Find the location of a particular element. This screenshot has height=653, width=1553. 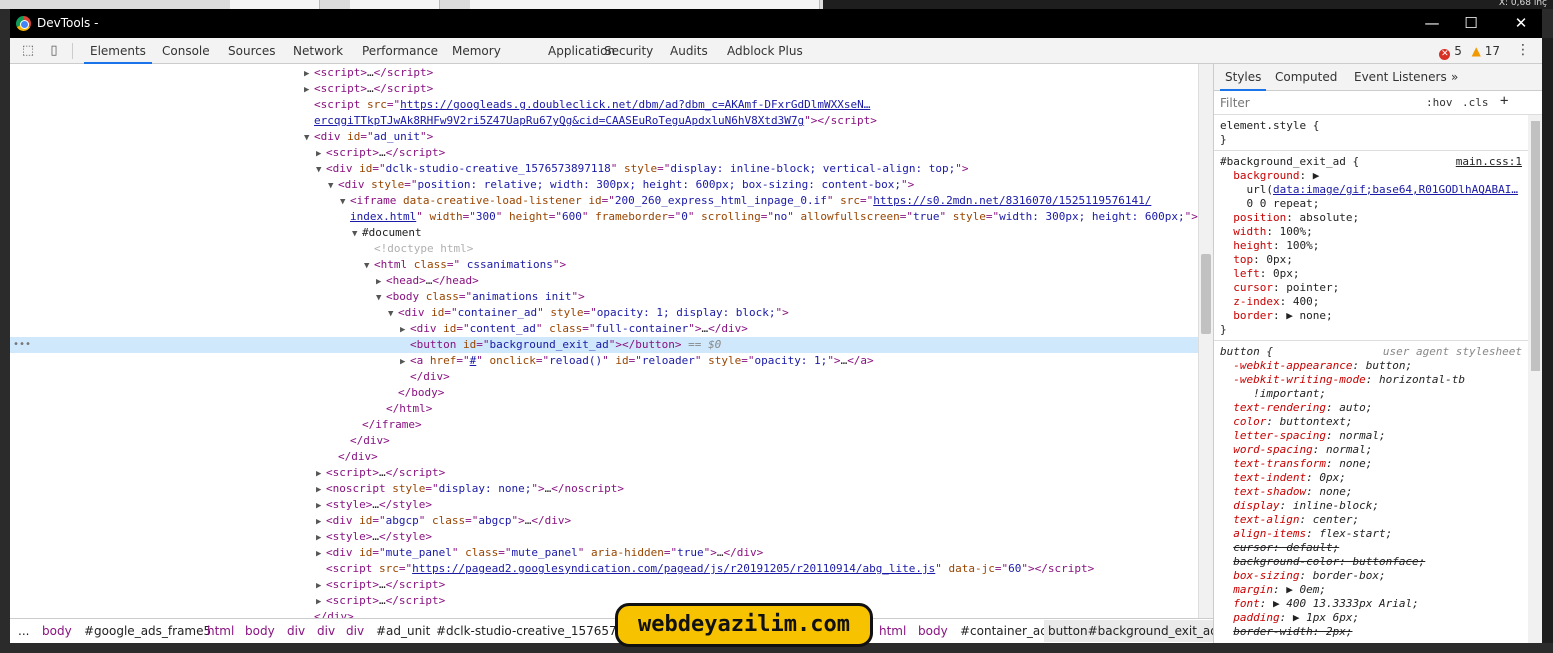

dom-node: ▶ <div id="abgcp" class="abgcp">…</div> is located at coordinates (604, 521).